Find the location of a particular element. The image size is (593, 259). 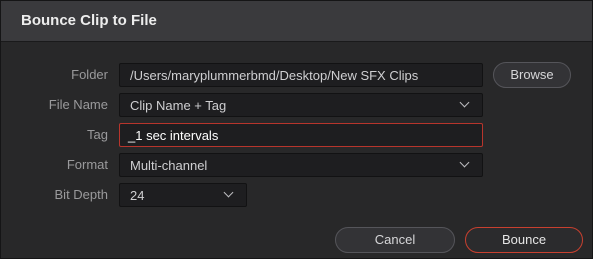

file-name-value: Clip Name + Tag is located at coordinates (178, 105).